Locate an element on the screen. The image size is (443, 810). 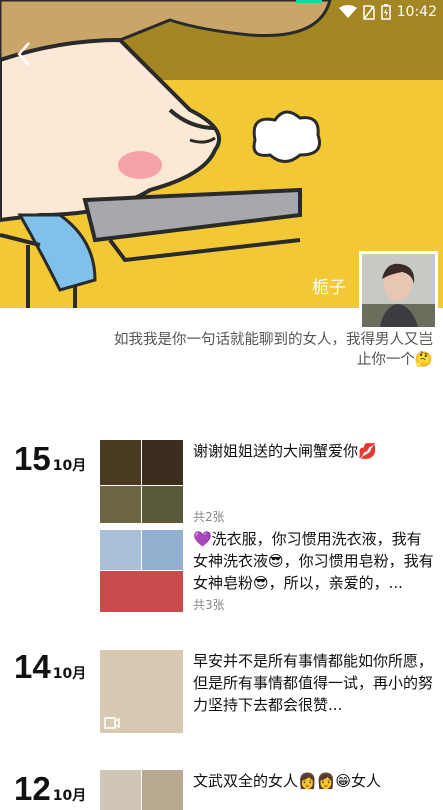
profile-signature: 如我我是你一句话就能聊到的女人，我得男人又岂止你一个🤔 is located at coordinates (273, 350).